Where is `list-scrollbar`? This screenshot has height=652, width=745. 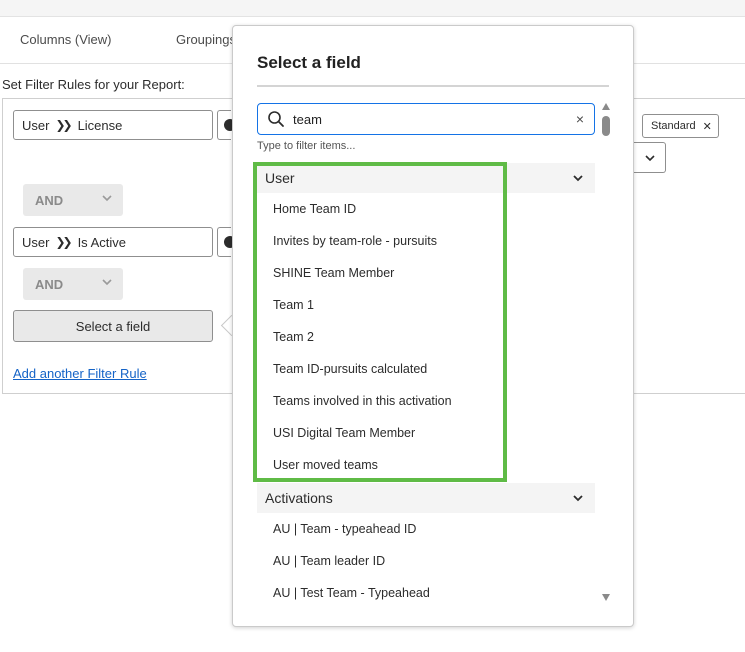
list-scrollbar is located at coordinates (606, 353).